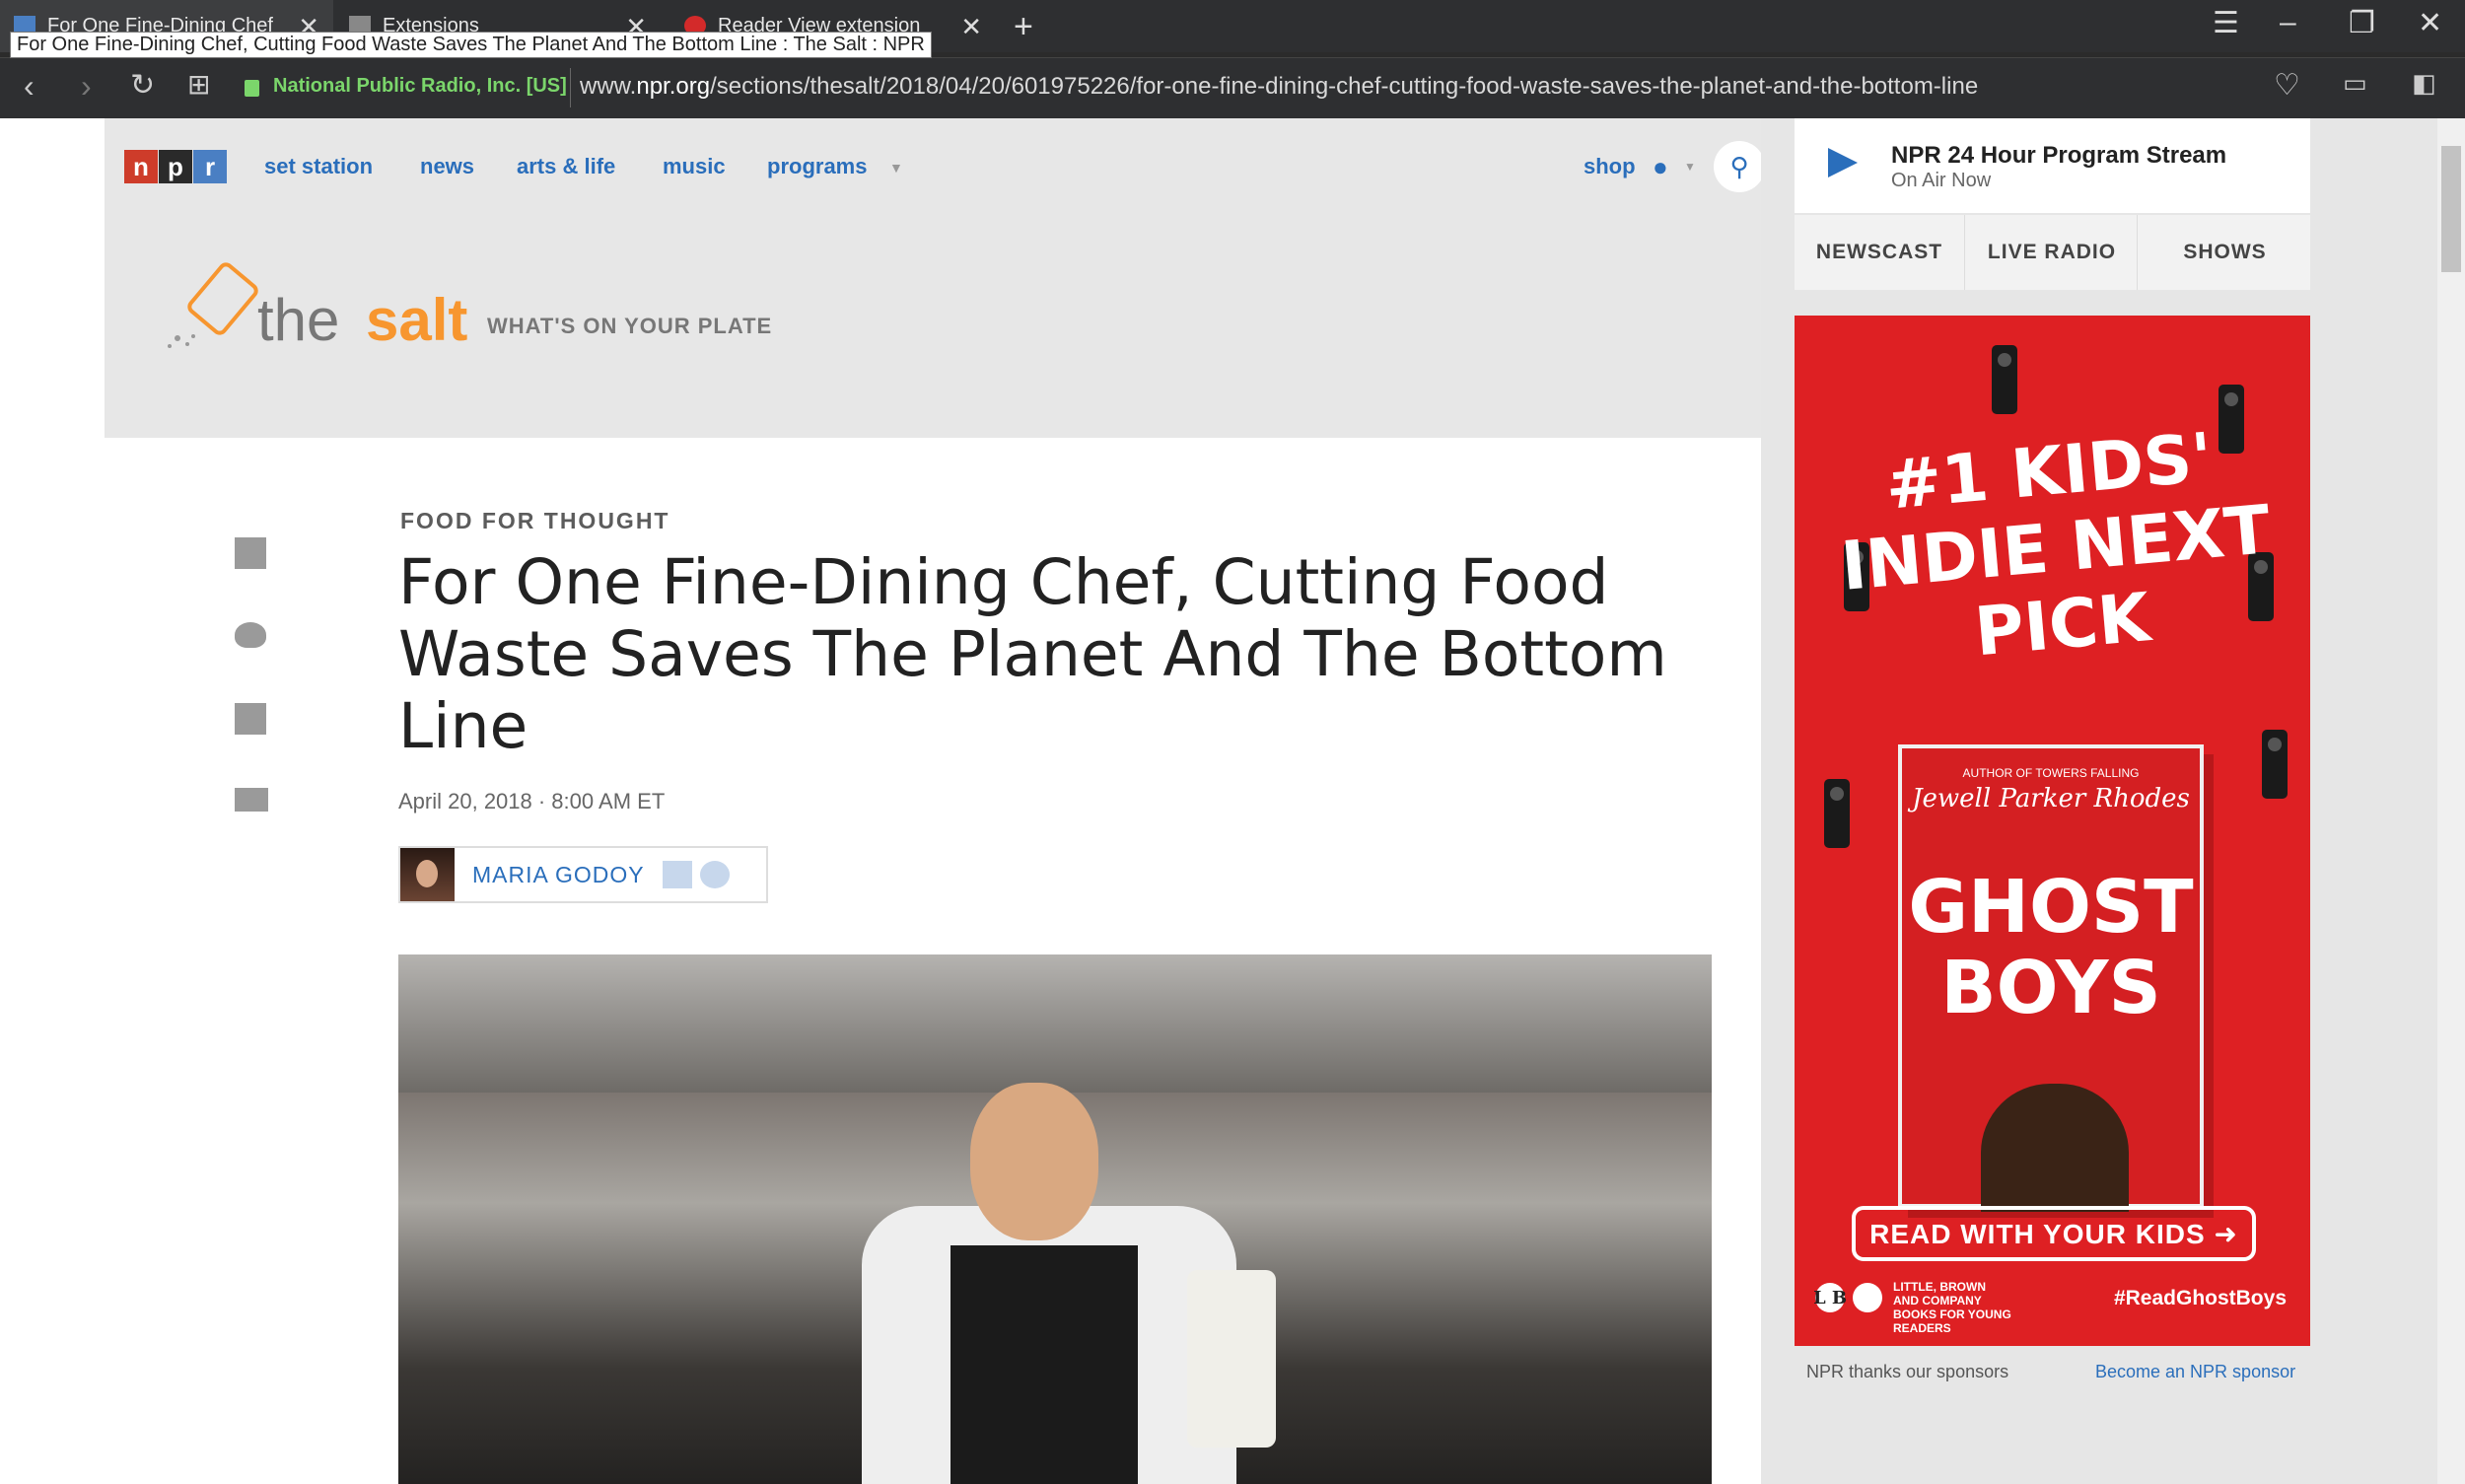 The width and height of the screenshot is (2465, 1484). Describe the element at coordinates (1739, 166) in the screenshot. I see `search-icon: ⚲` at that location.